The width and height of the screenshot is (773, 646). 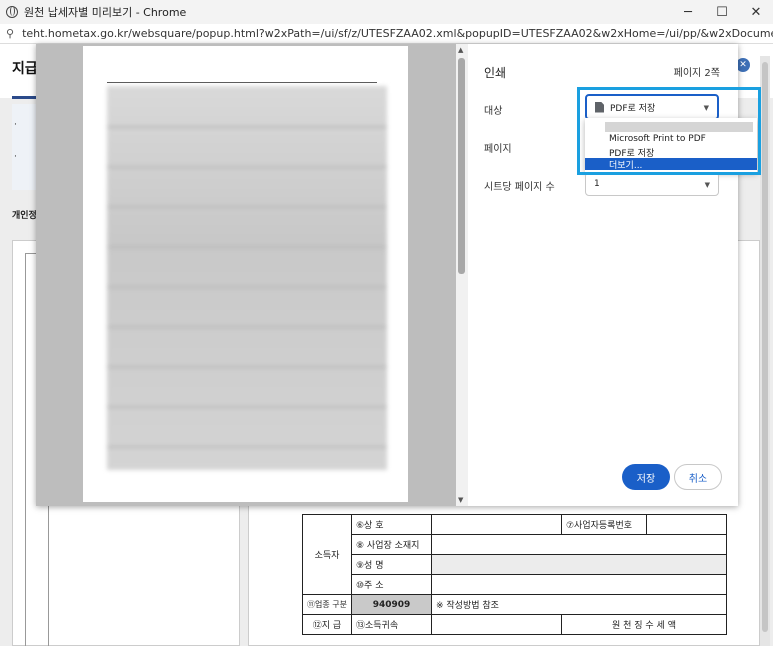 What do you see at coordinates (391, 604) in the screenshot?
I see `industry-code: 940909` at bounding box center [391, 604].